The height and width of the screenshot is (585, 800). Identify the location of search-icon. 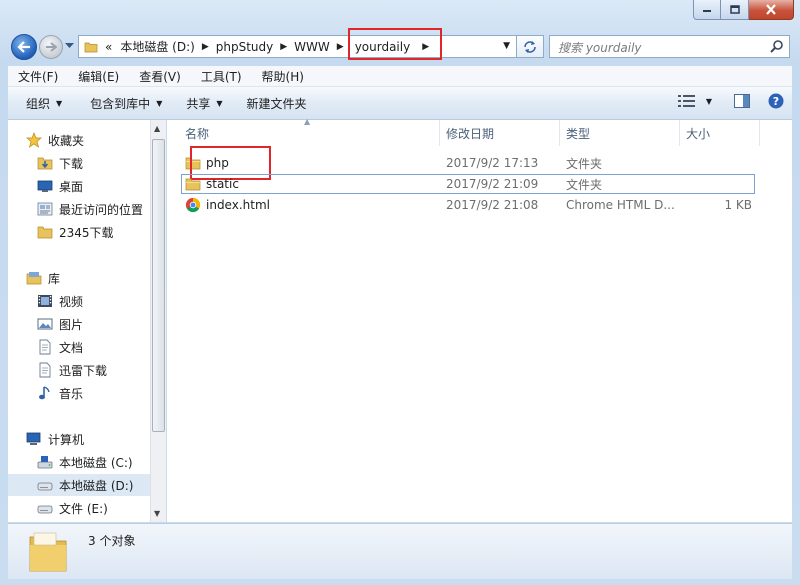
(777, 46).